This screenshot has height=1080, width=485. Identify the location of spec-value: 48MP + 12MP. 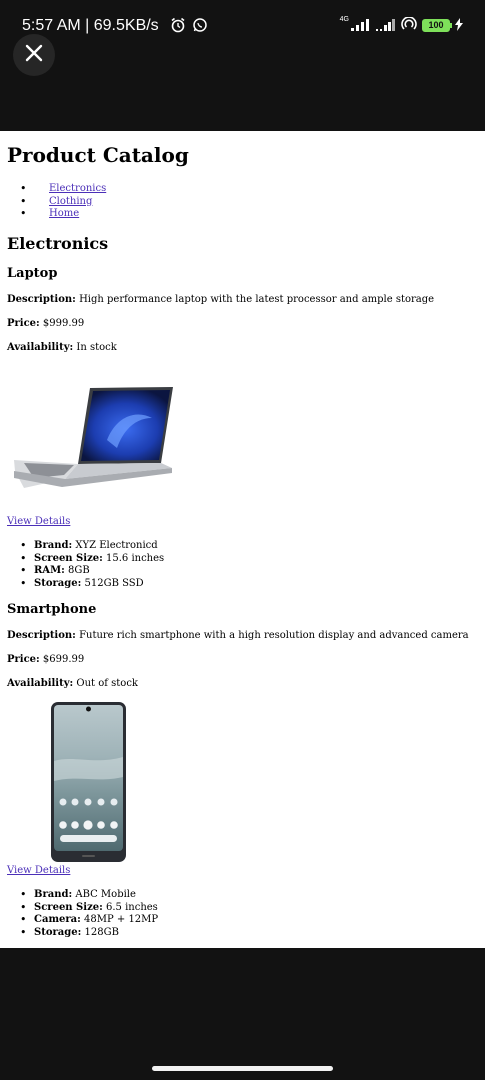
(121, 919).